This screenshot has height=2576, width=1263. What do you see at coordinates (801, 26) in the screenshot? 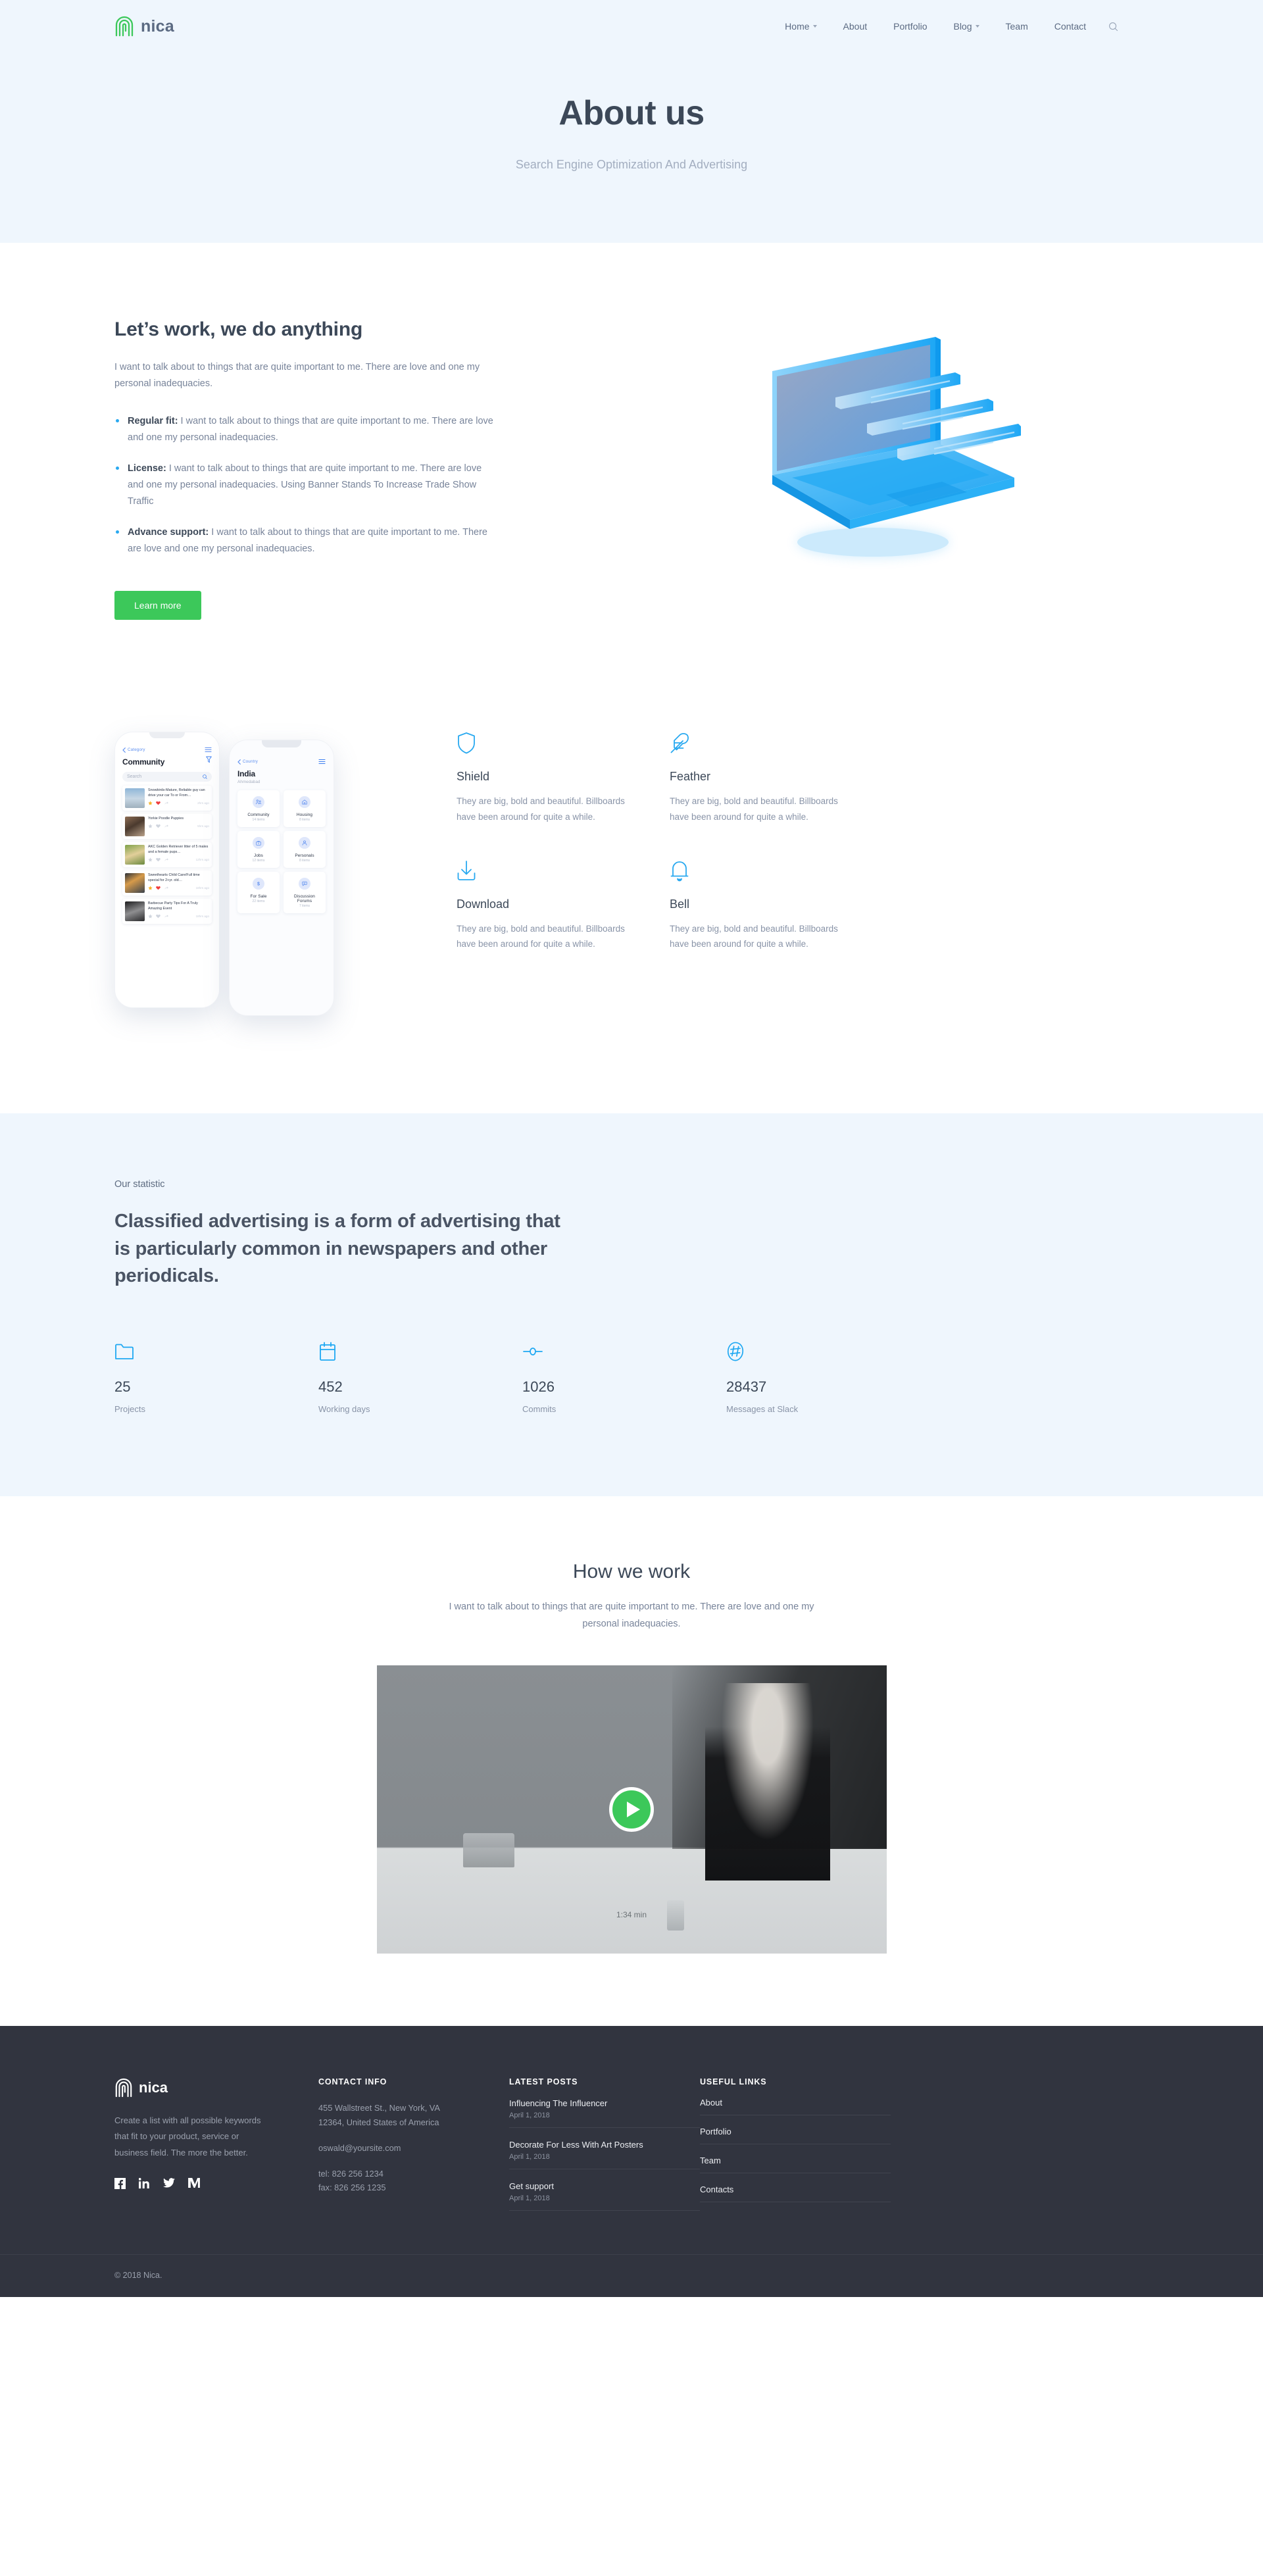
I see `nav-item-home: Home` at bounding box center [801, 26].